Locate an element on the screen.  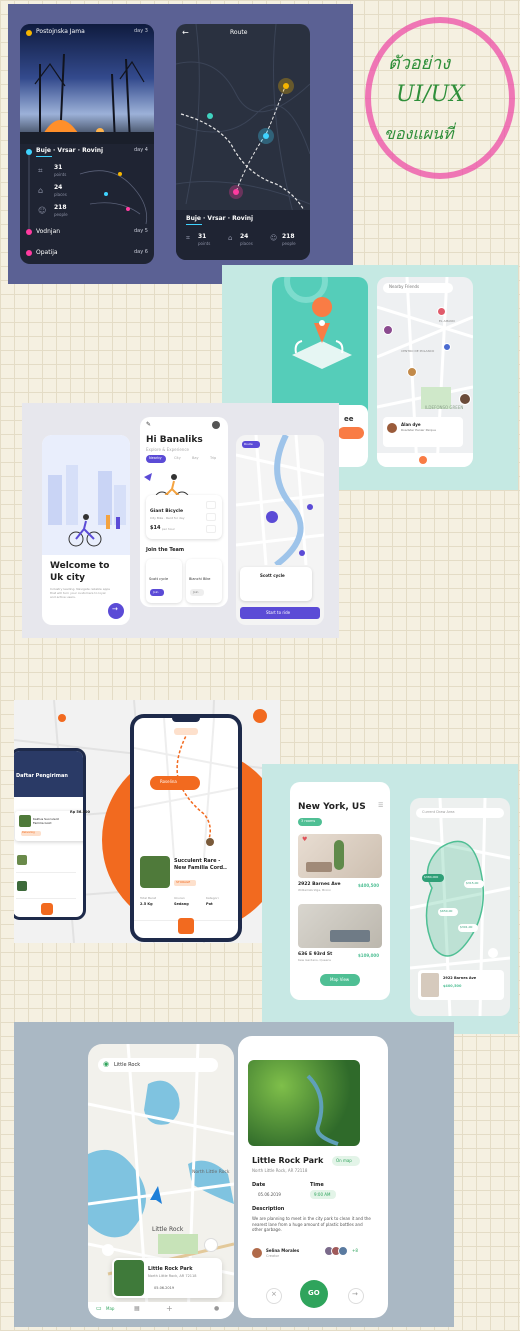
heart-icon: ♥ is located at coordinates (304, 839).